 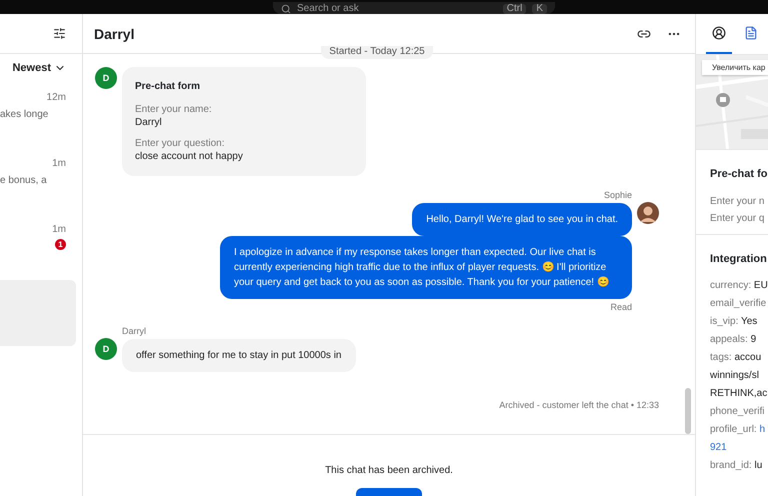 What do you see at coordinates (739, 376) in the screenshot?
I see `integration-field: winnings/sl` at bounding box center [739, 376].